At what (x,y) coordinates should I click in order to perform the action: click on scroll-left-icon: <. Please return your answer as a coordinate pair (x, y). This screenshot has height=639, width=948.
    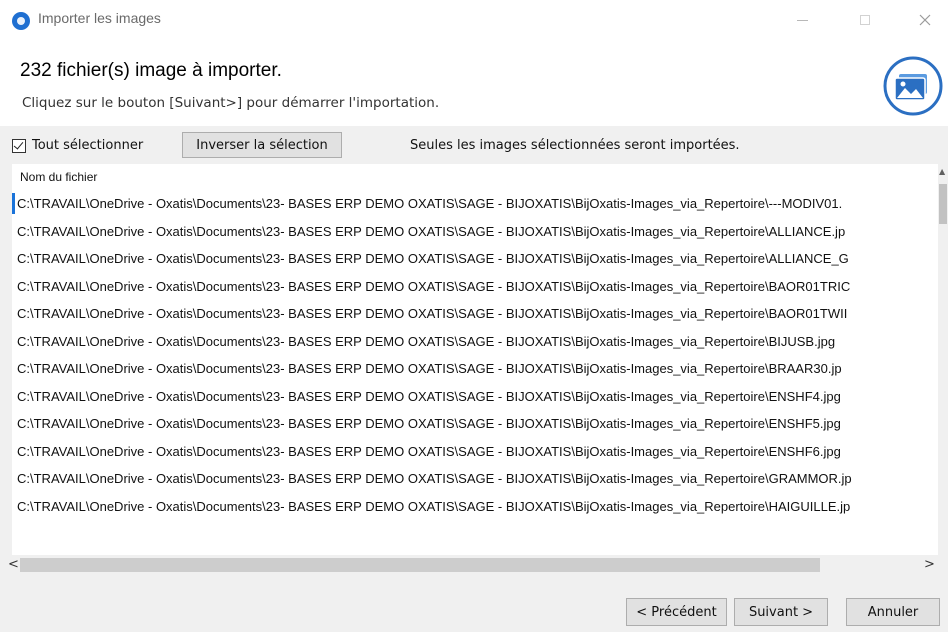
    Looking at the image, I should click on (13, 564).